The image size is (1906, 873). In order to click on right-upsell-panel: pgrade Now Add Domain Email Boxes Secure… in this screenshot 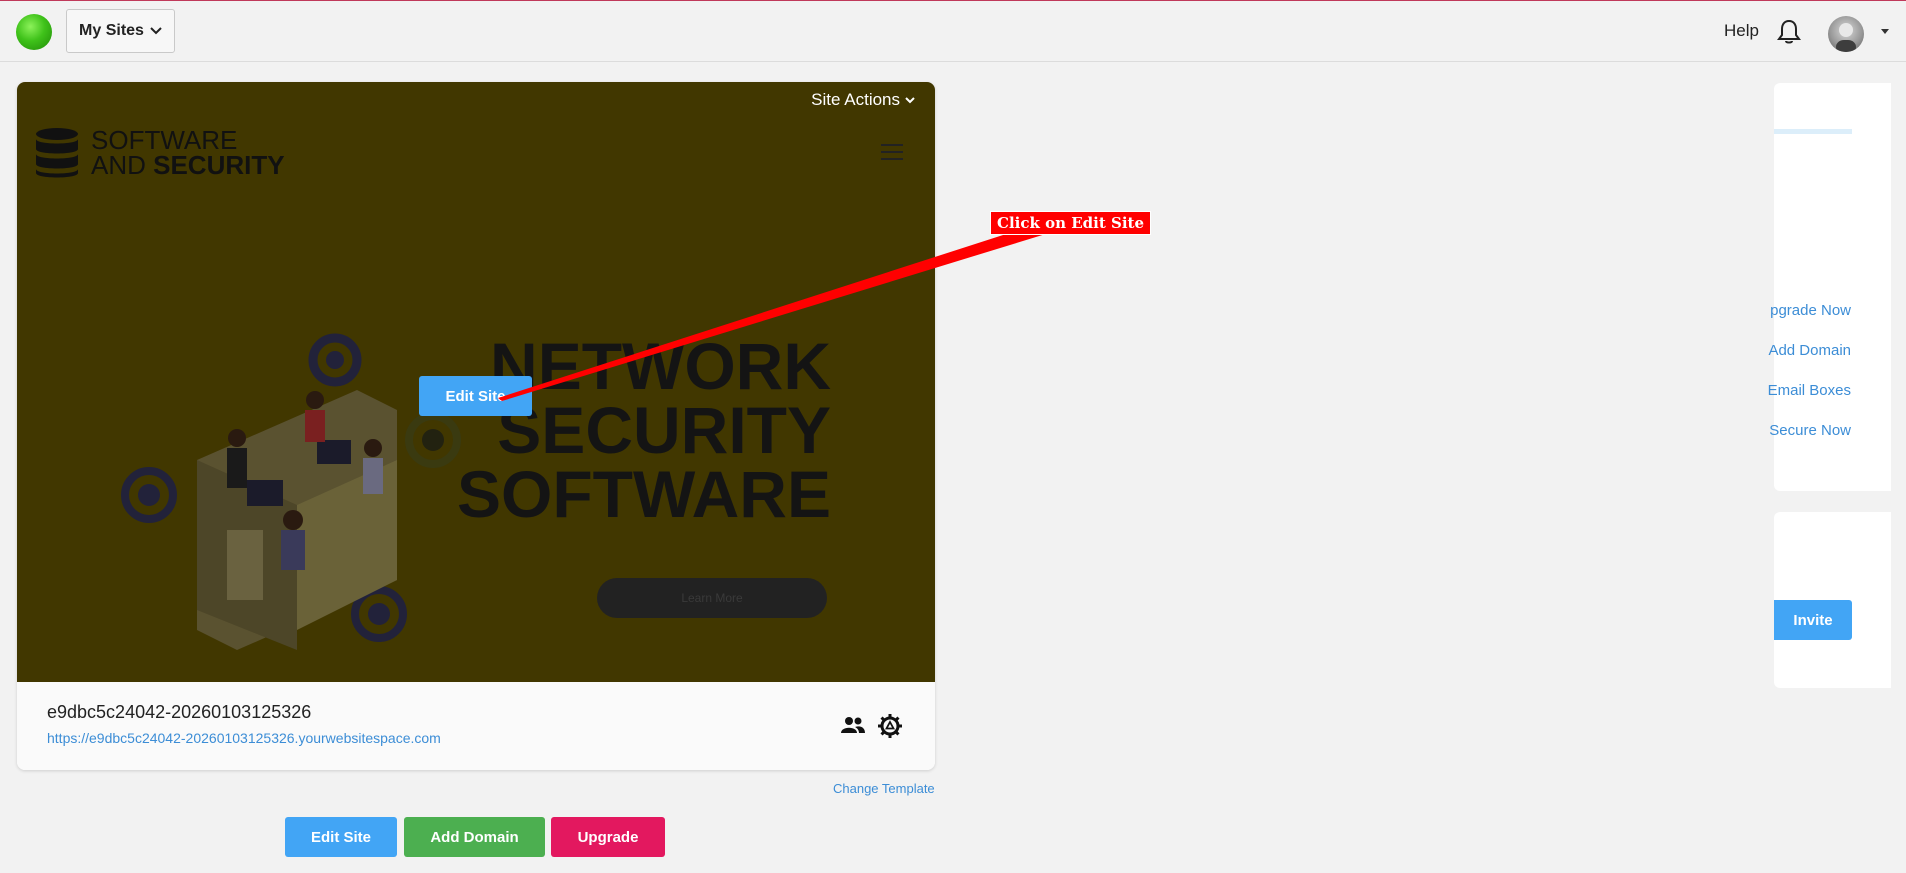, I will do `click(1829, 287)`.